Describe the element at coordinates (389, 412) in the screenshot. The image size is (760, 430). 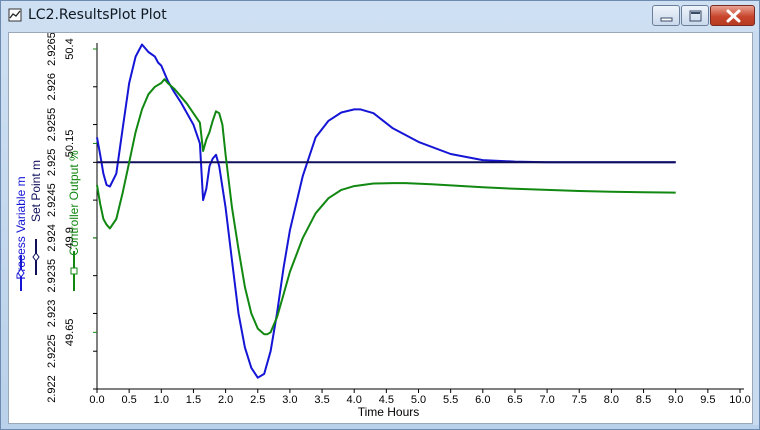
I see `x-axis-title: Time Hours` at that location.